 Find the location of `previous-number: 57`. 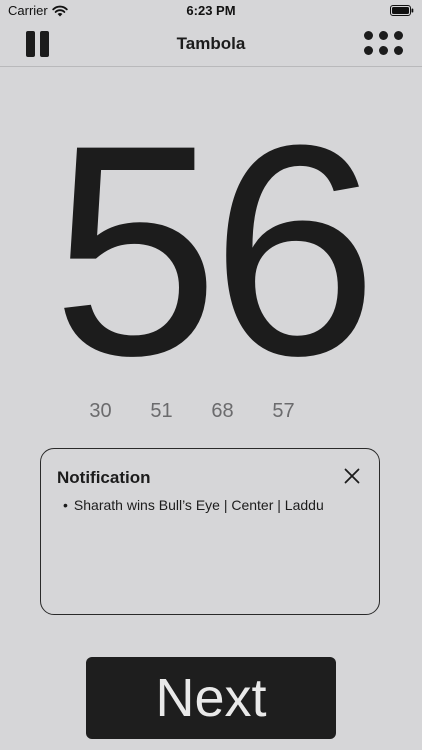

previous-number: 57 is located at coordinates (283, 411).